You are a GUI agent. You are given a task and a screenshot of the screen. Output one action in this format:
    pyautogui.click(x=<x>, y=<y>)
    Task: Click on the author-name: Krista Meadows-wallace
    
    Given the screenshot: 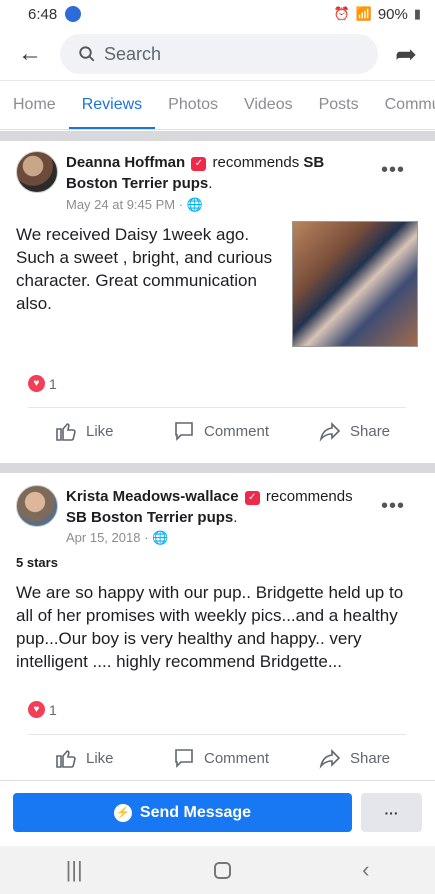 What is the action you would take?
    pyautogui.click(x=152, y=496)
    